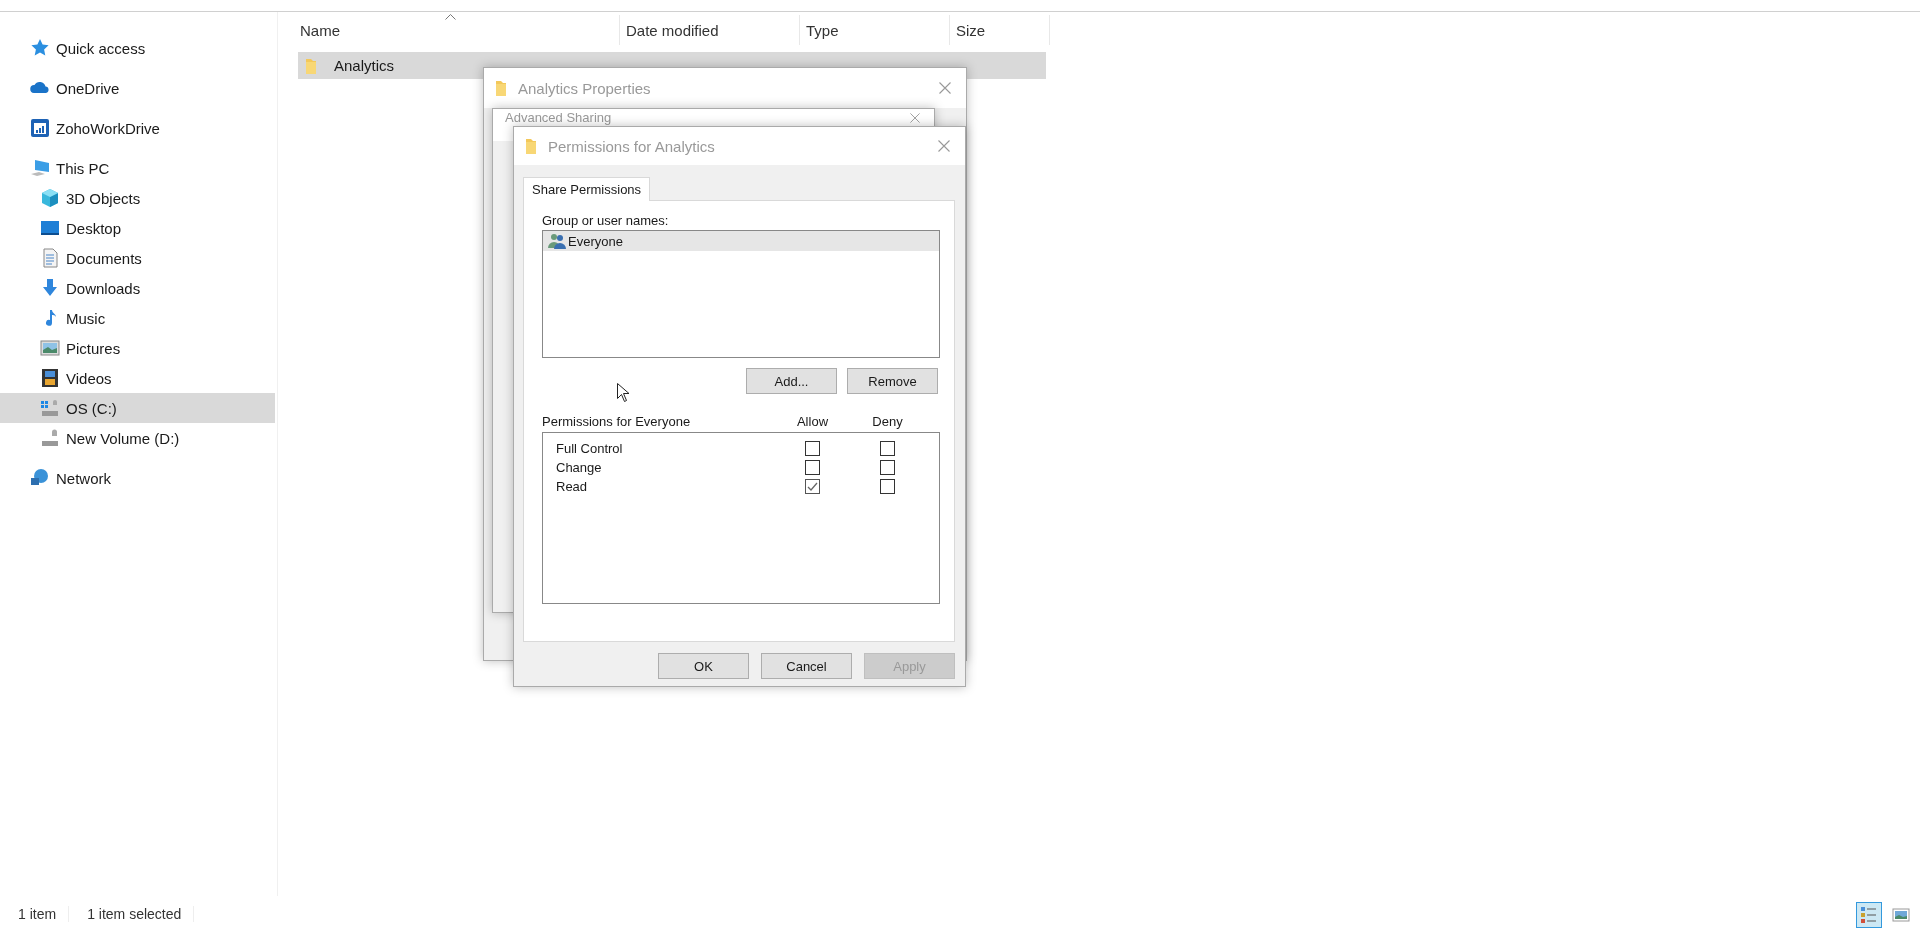 This screenshot has width=1920, height=932. I want to click on sort-caret-icon, so click(450, 17).